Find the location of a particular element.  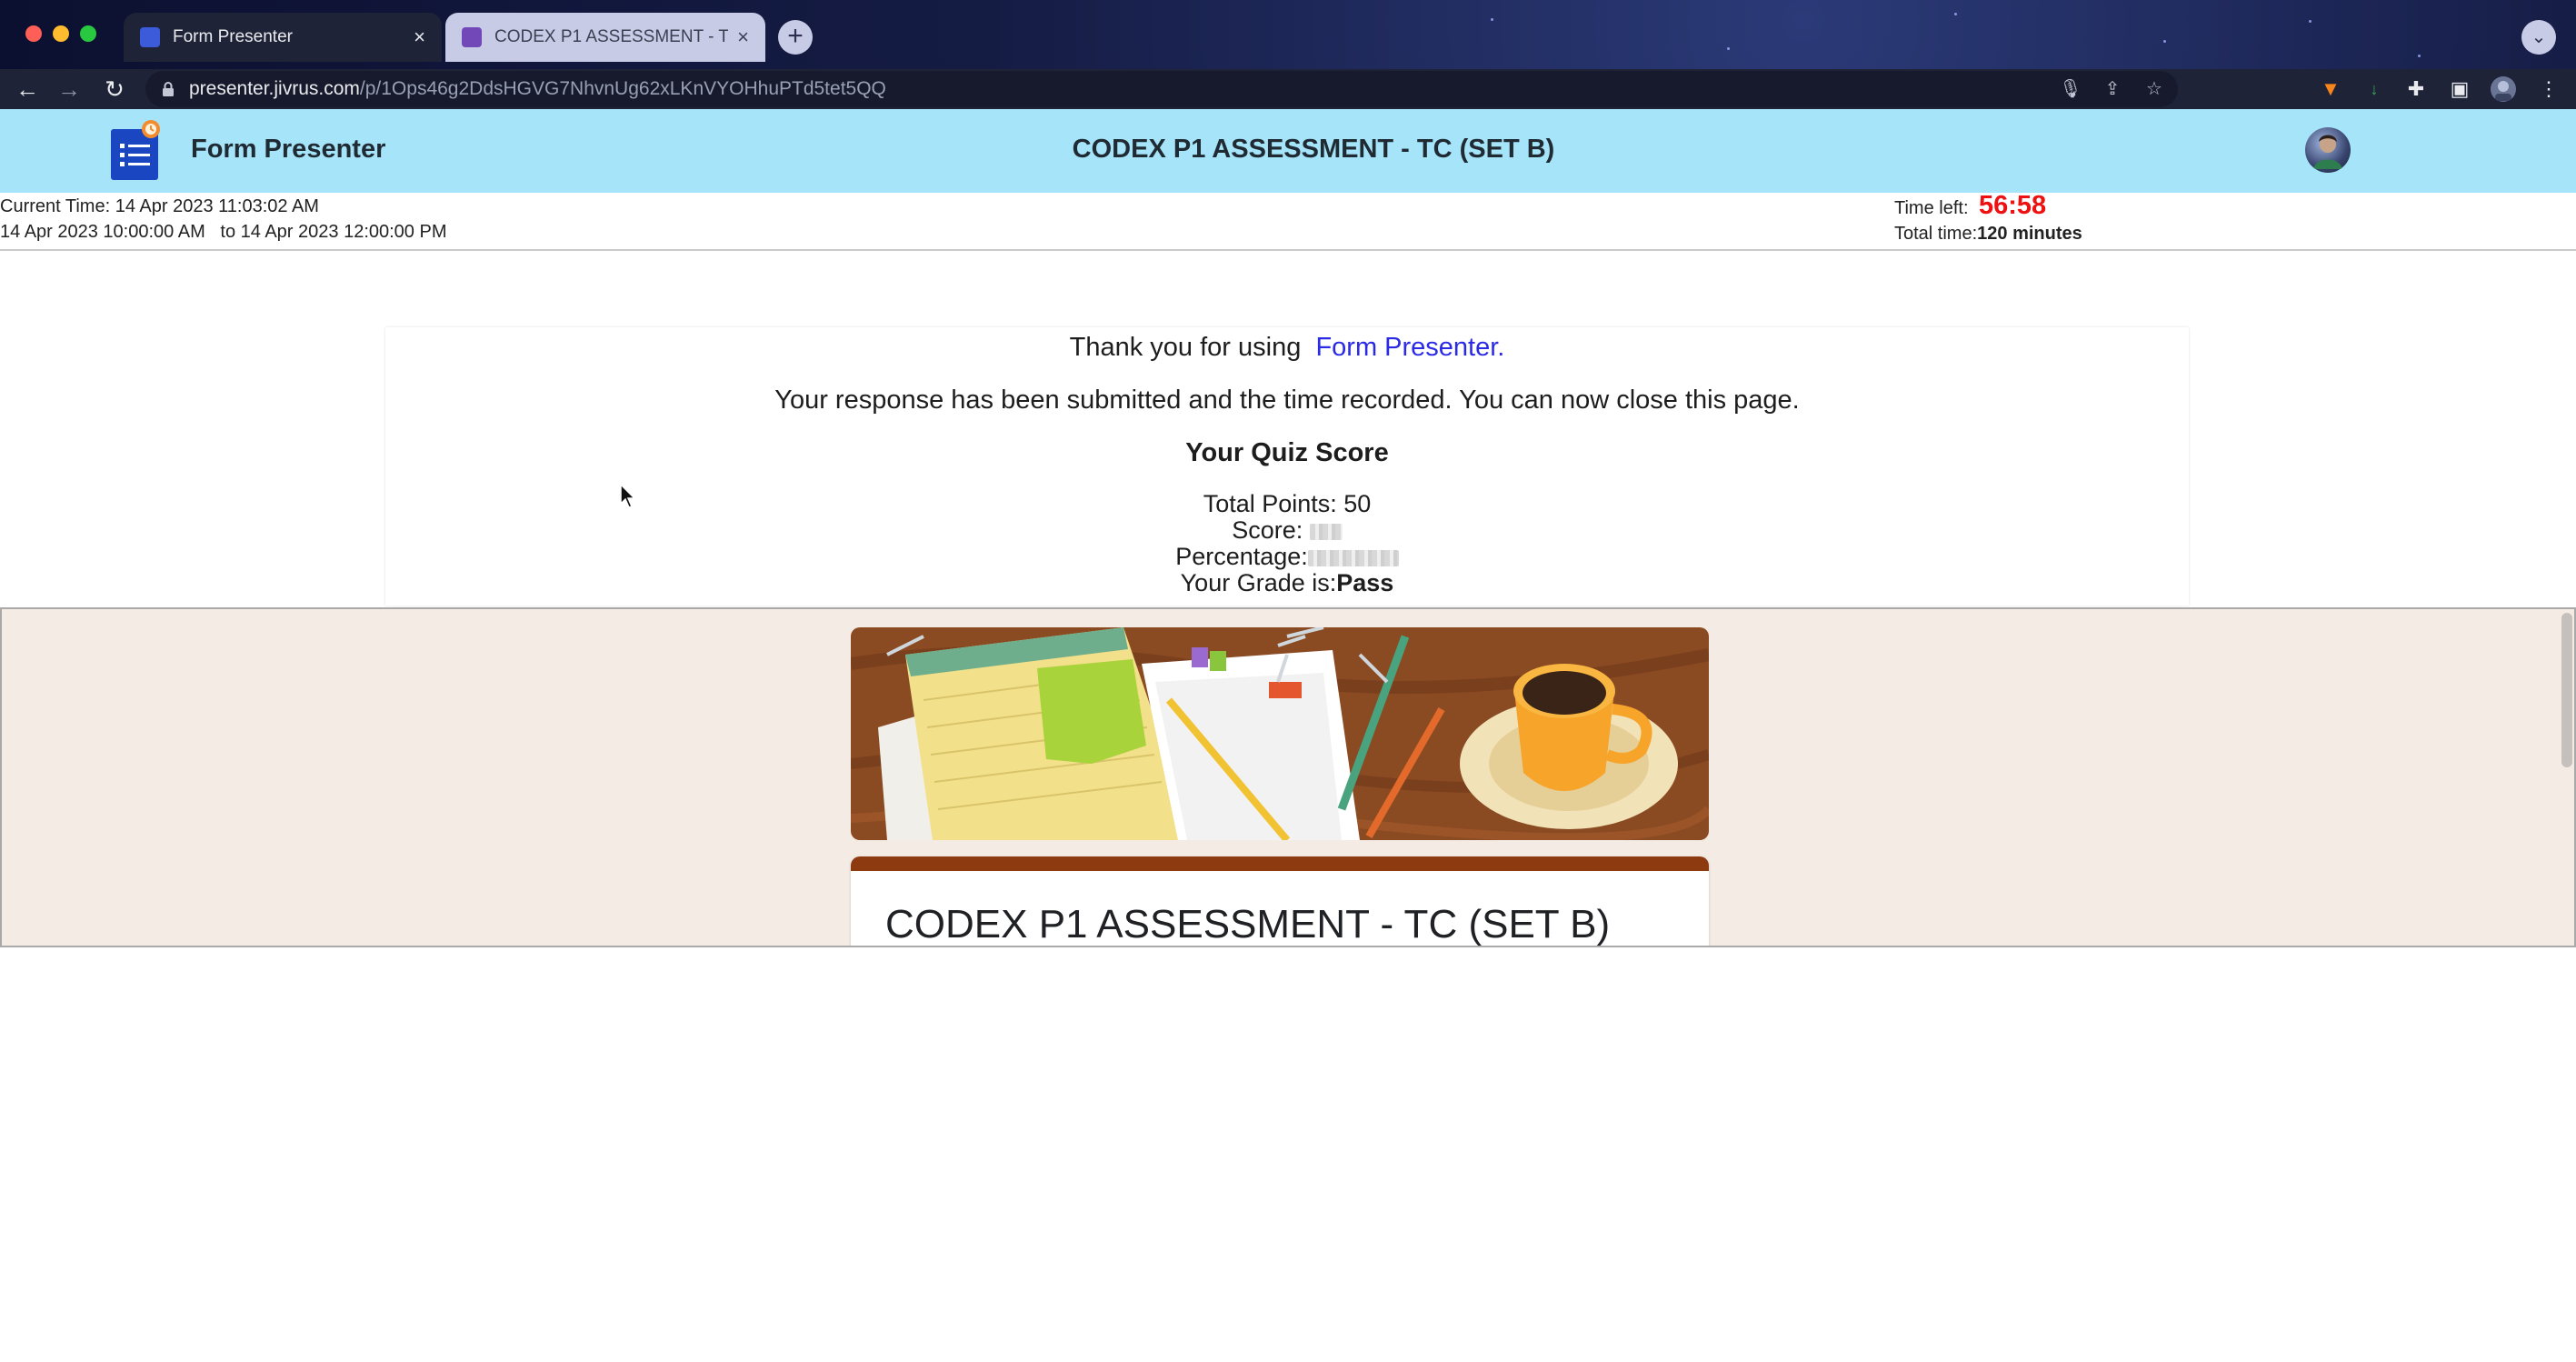

form-banner-image is located at coordinates (1280, 734).